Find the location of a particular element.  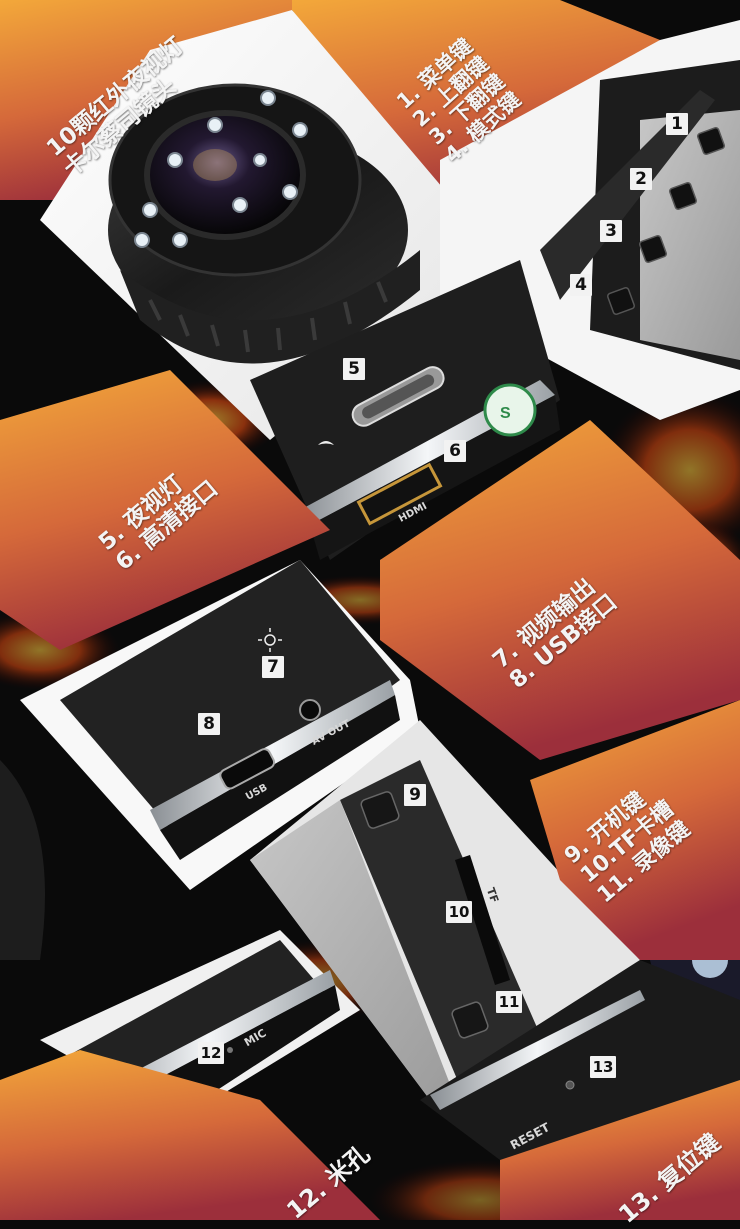

marker-11: 11 is located at coordinates (509, 1002).